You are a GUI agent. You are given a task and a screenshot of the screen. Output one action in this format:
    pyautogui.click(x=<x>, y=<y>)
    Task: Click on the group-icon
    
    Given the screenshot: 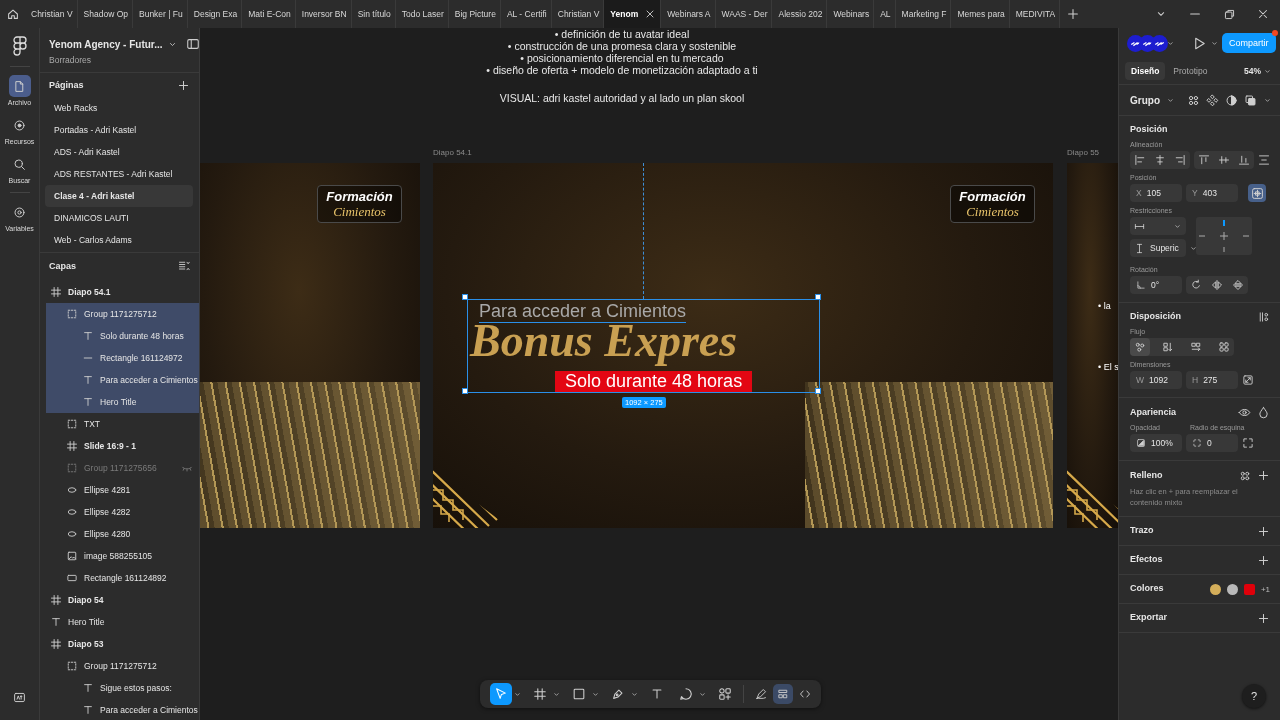 What is the action you would take?
    pyautogui.click(x=72, y=468)
    